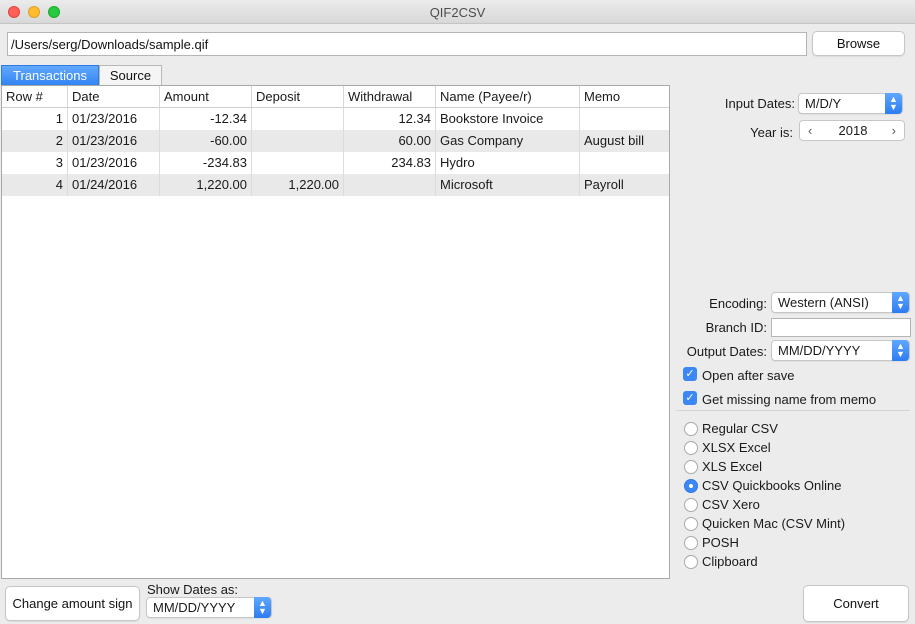  What do you see at coordinates (819, 350) in the screenshot?
I see `output-dates-value: MM/DD/YYYY` at bounding box center [819, 350].